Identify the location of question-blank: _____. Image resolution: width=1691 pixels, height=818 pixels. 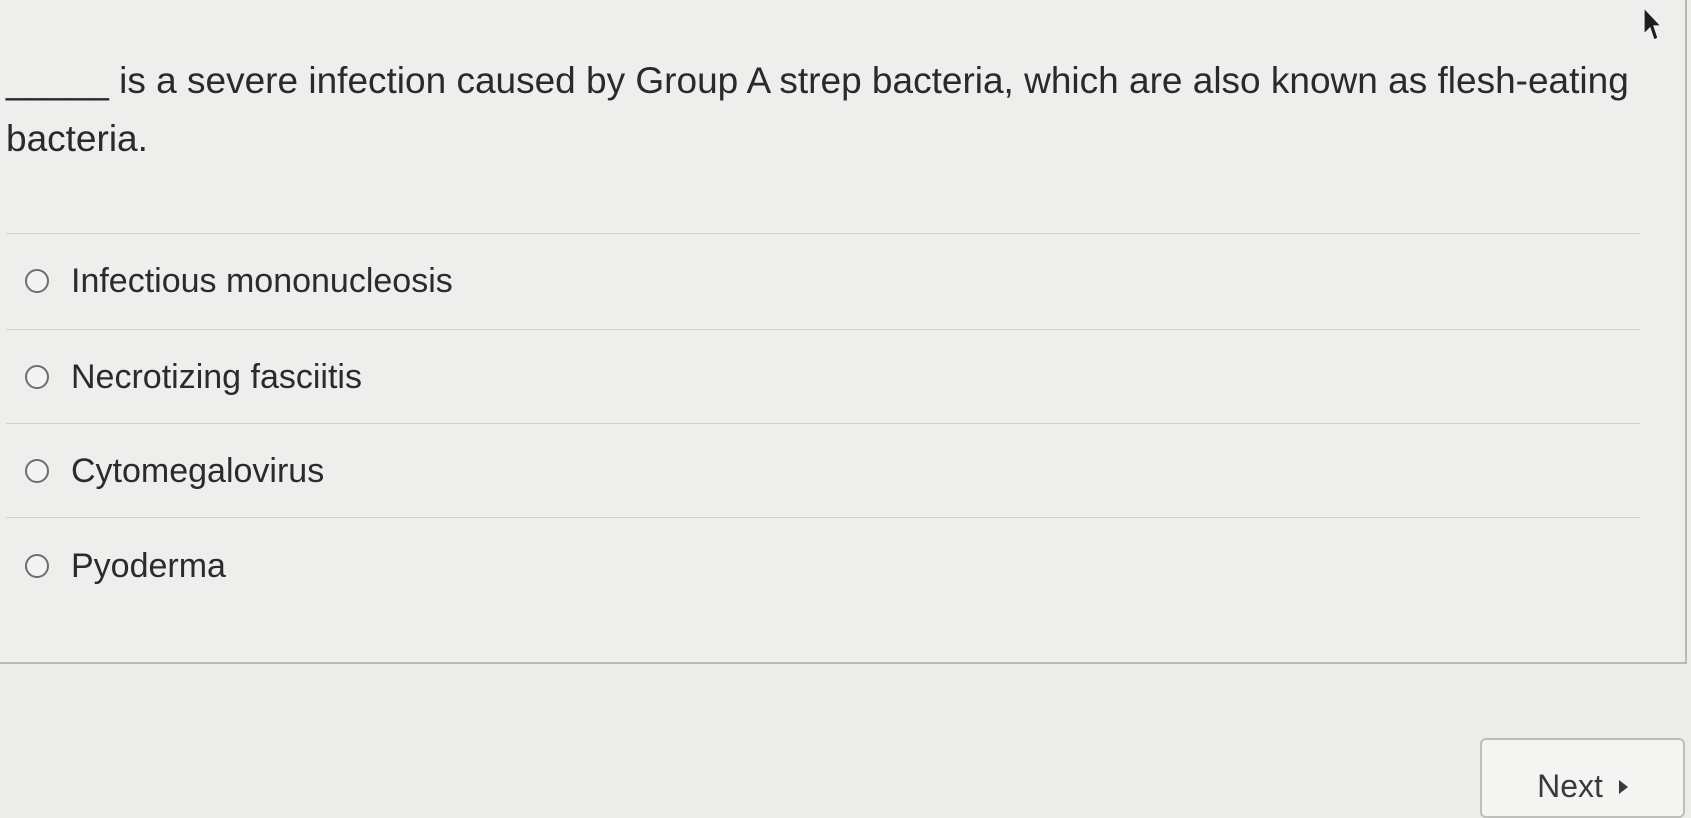
(57, 80).